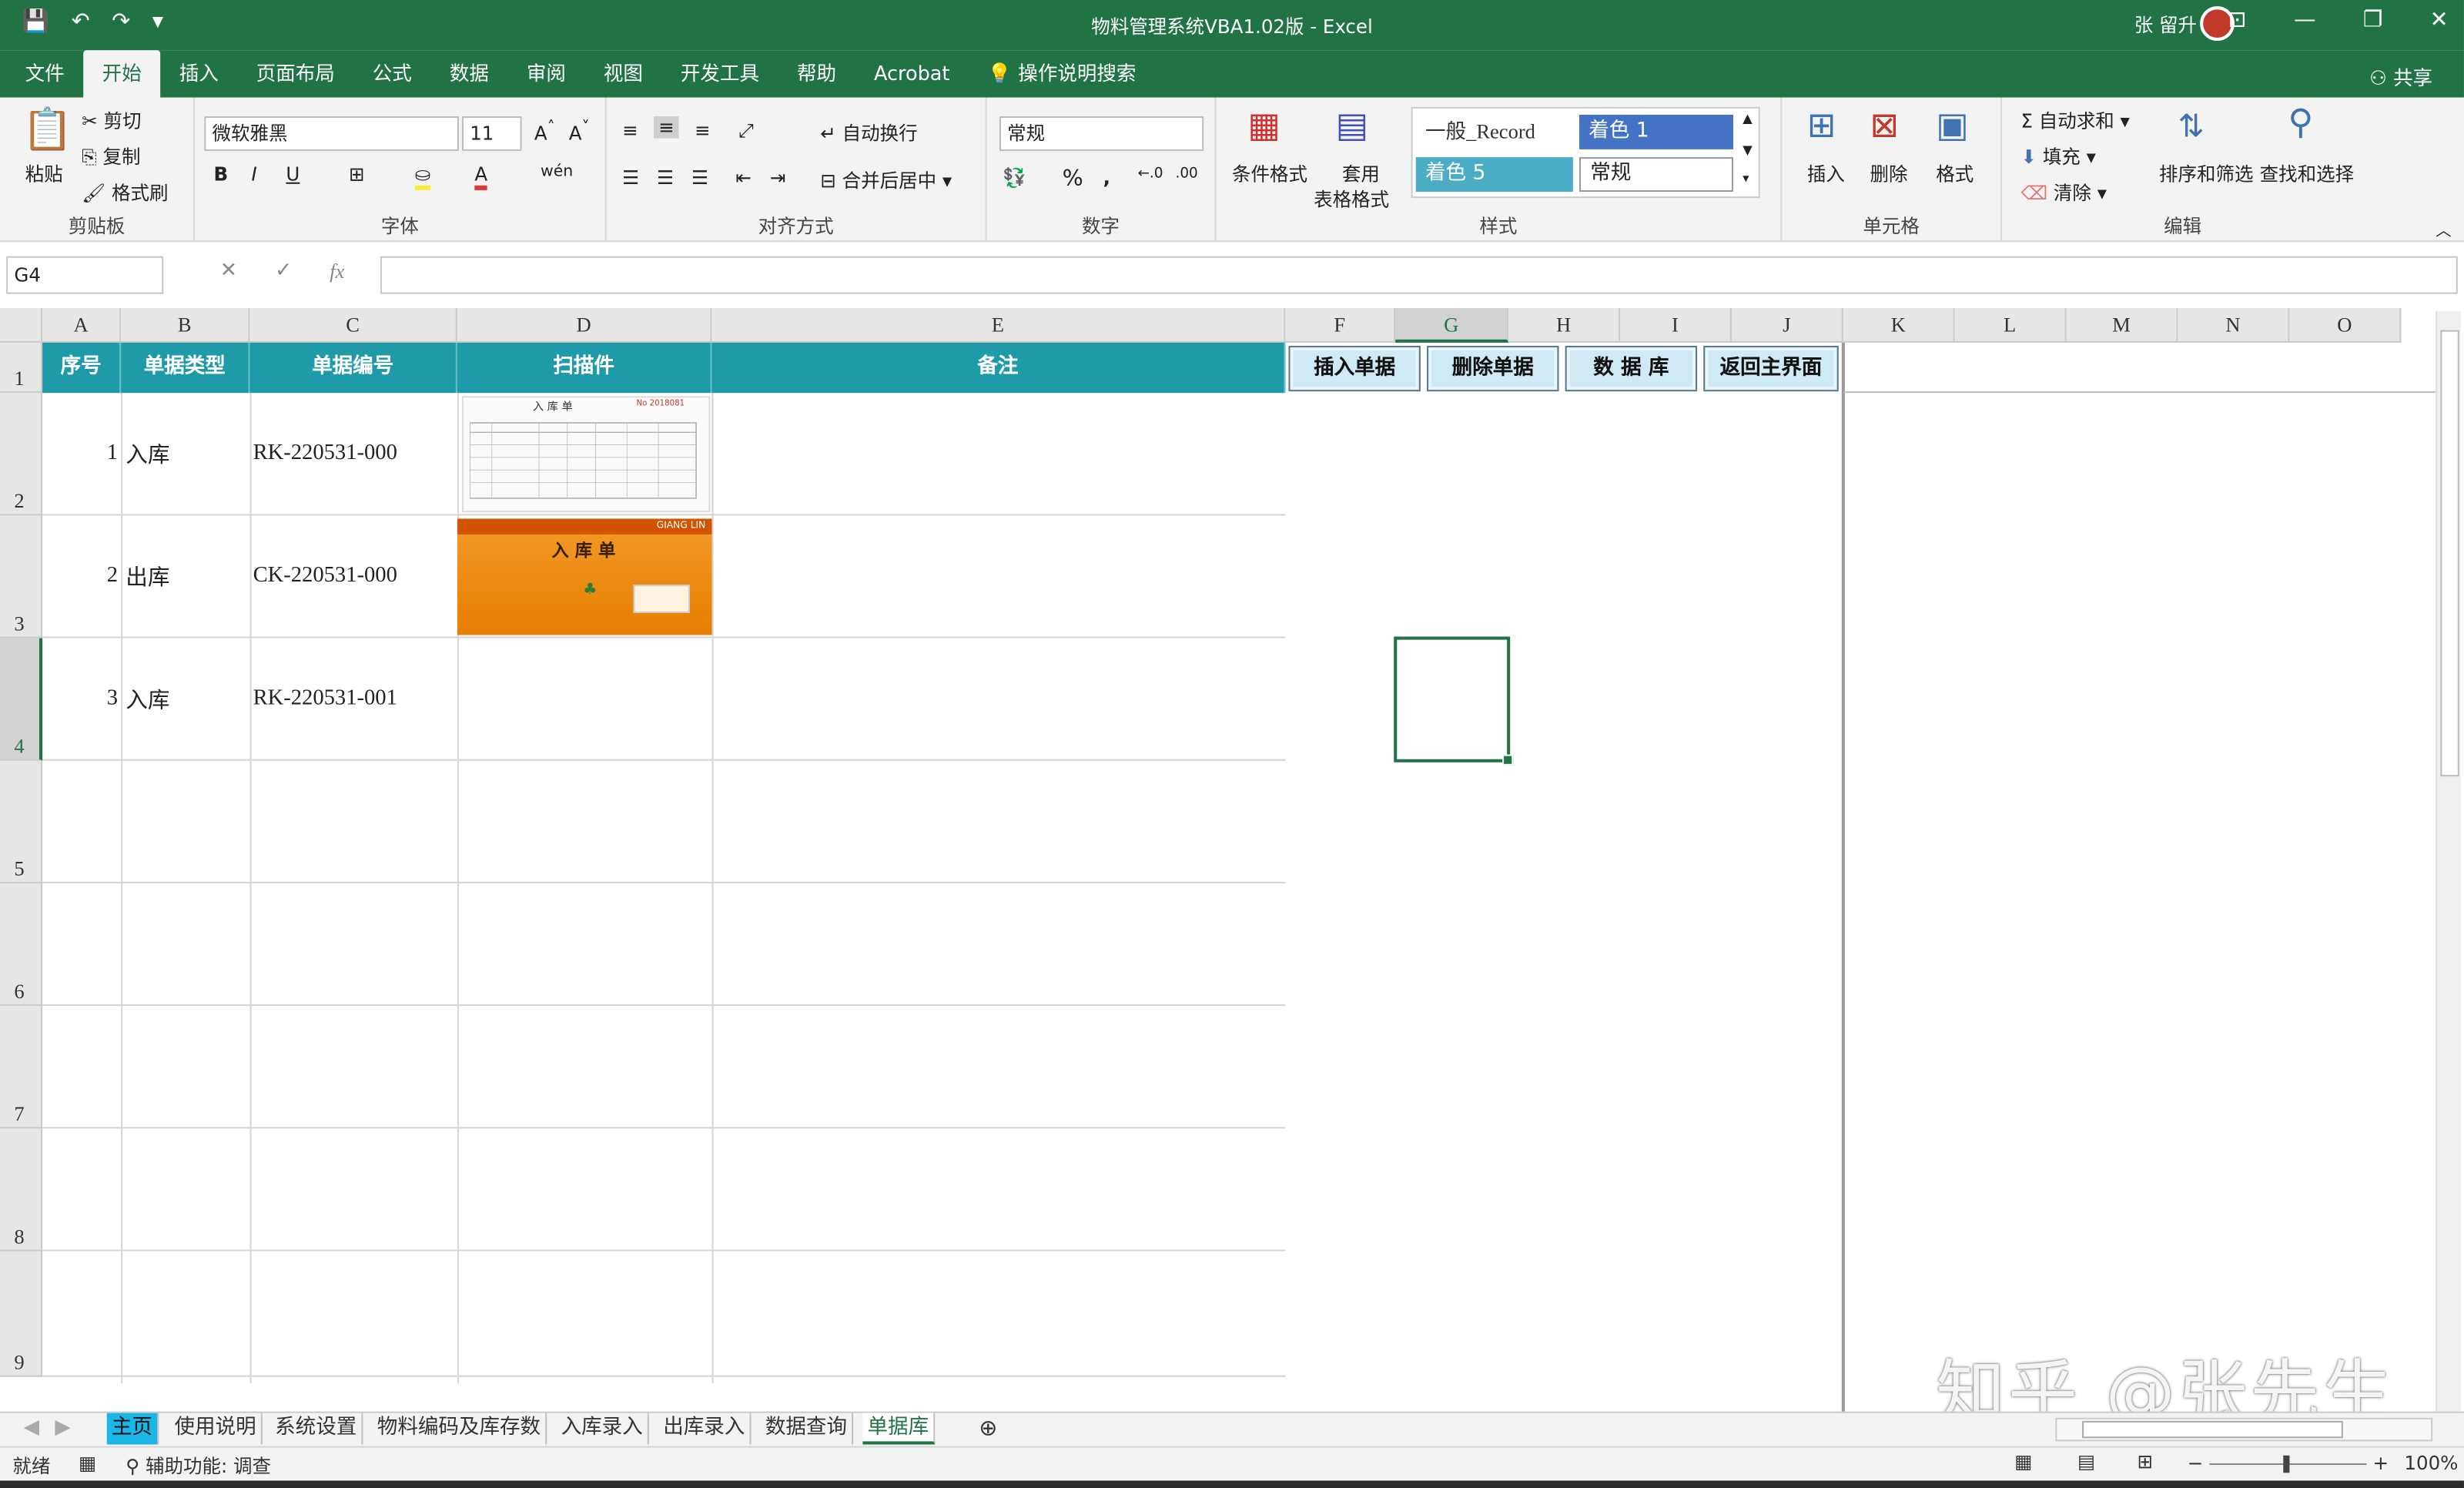 The height and width of the screenshot is (1488, 2464). I want to click on restore-icon: ❐, so click(2373, 20).